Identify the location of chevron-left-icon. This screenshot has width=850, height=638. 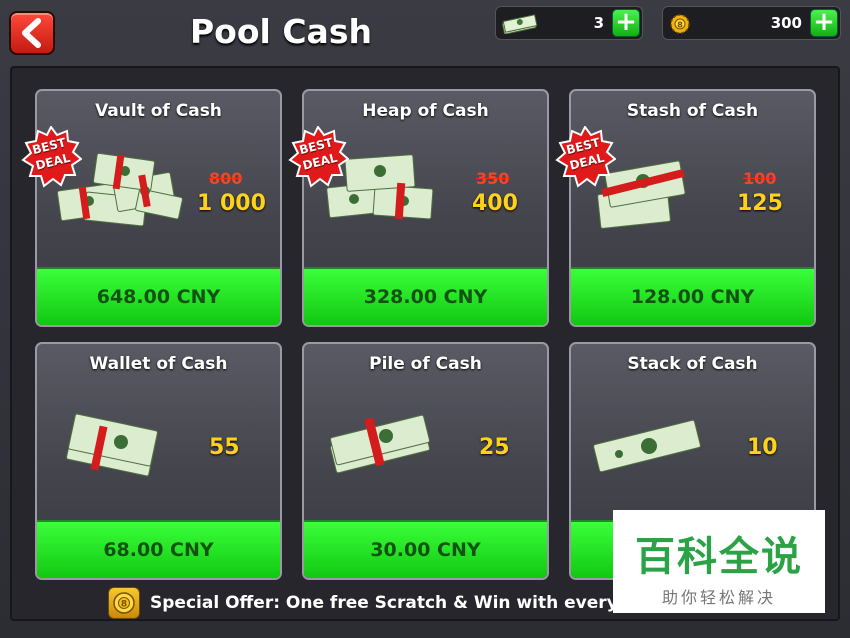
(31, 33).